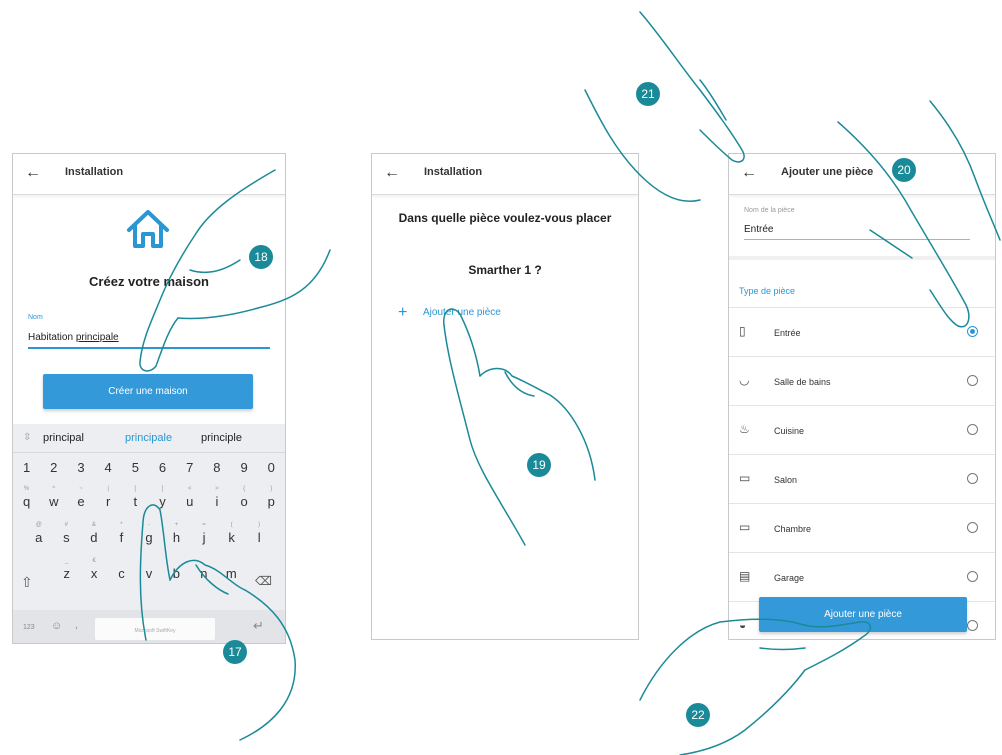  I want to click on room-name-label: Nom de la pièce, so click(769, 210).